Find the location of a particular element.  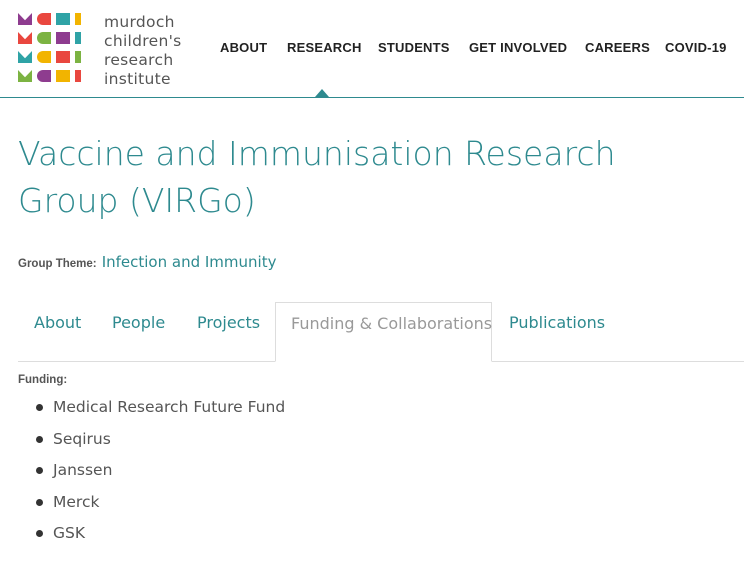

funding-heading: Funding: is located at coordinates (43, 380).